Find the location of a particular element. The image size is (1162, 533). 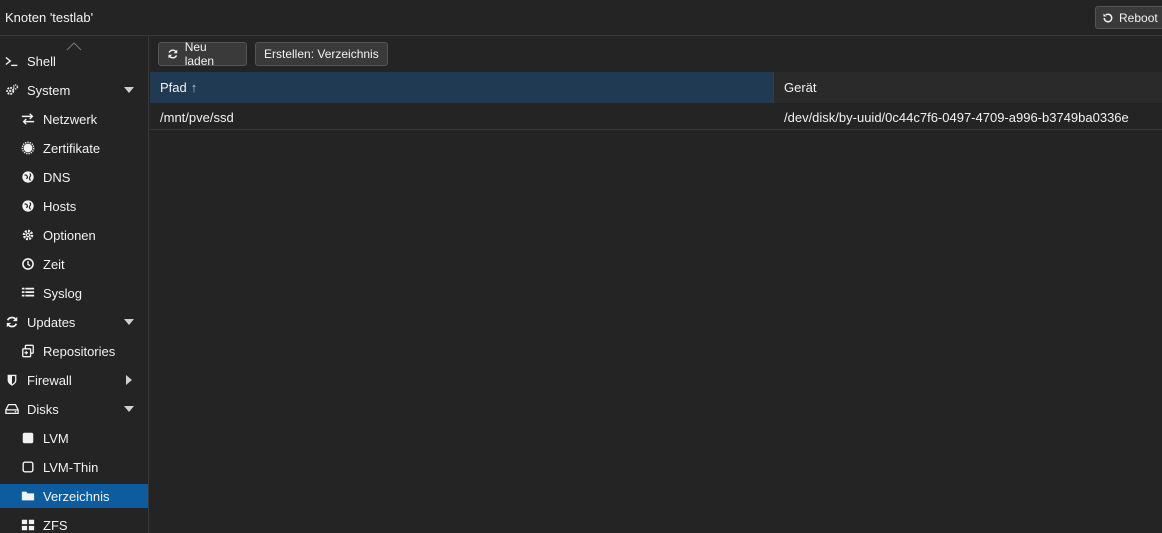

gear-icon is located at coordinates (28, 235).